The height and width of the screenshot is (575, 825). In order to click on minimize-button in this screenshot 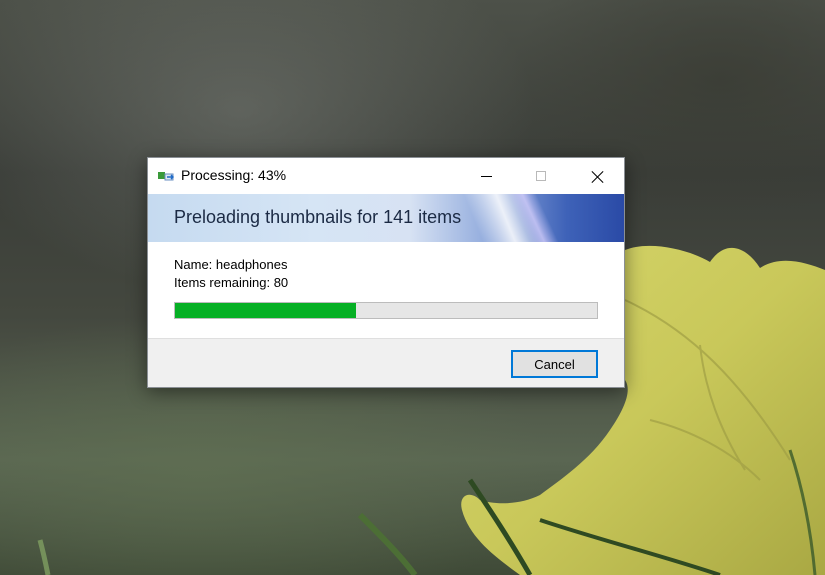, I will do `click(486, 176)`.